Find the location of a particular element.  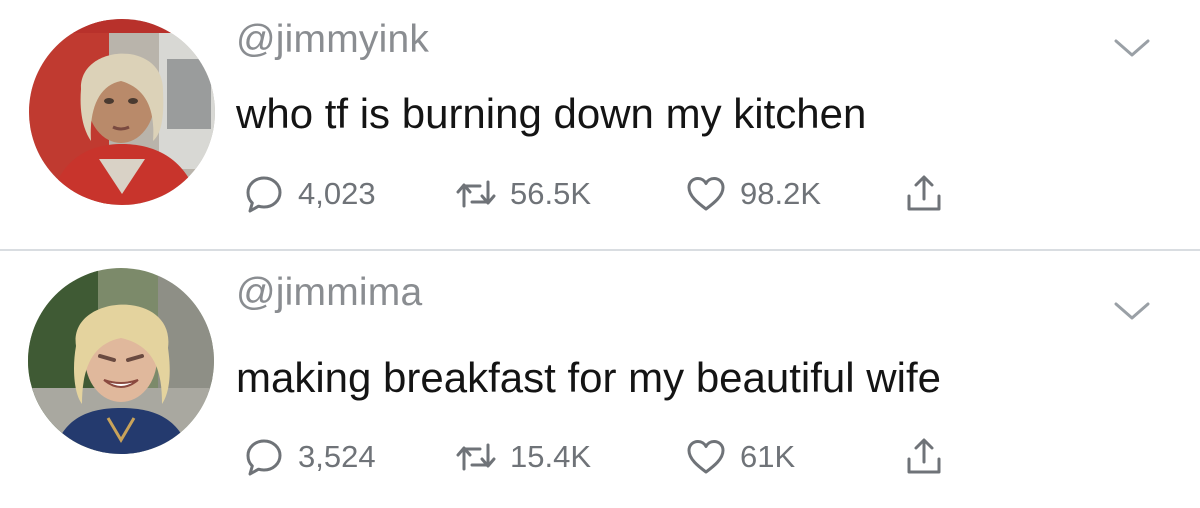

retweet-button: 56.5K is located at coordinates (522, 194).